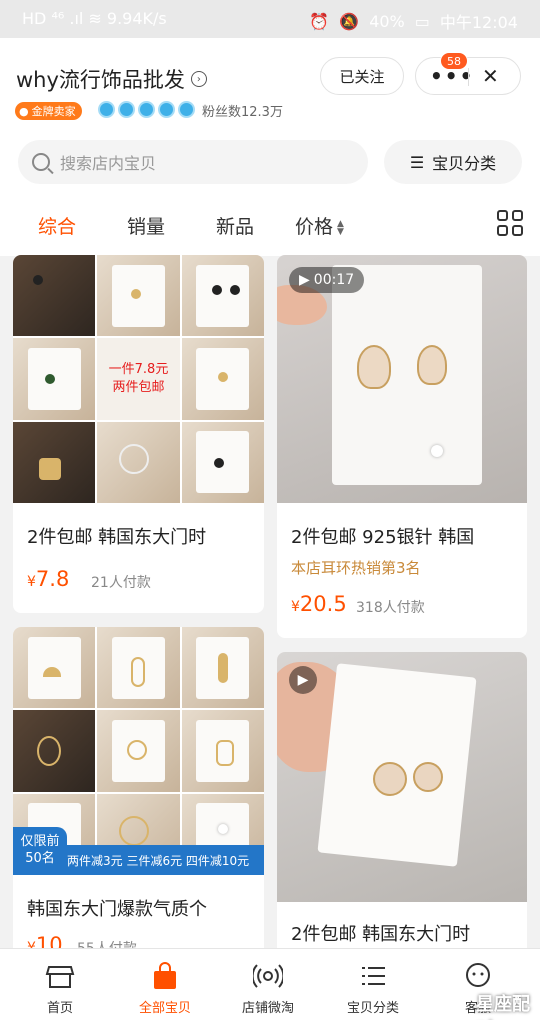 The image size is (540, 1020). I want to click on shopping-bag-icon, so click(165, 976).